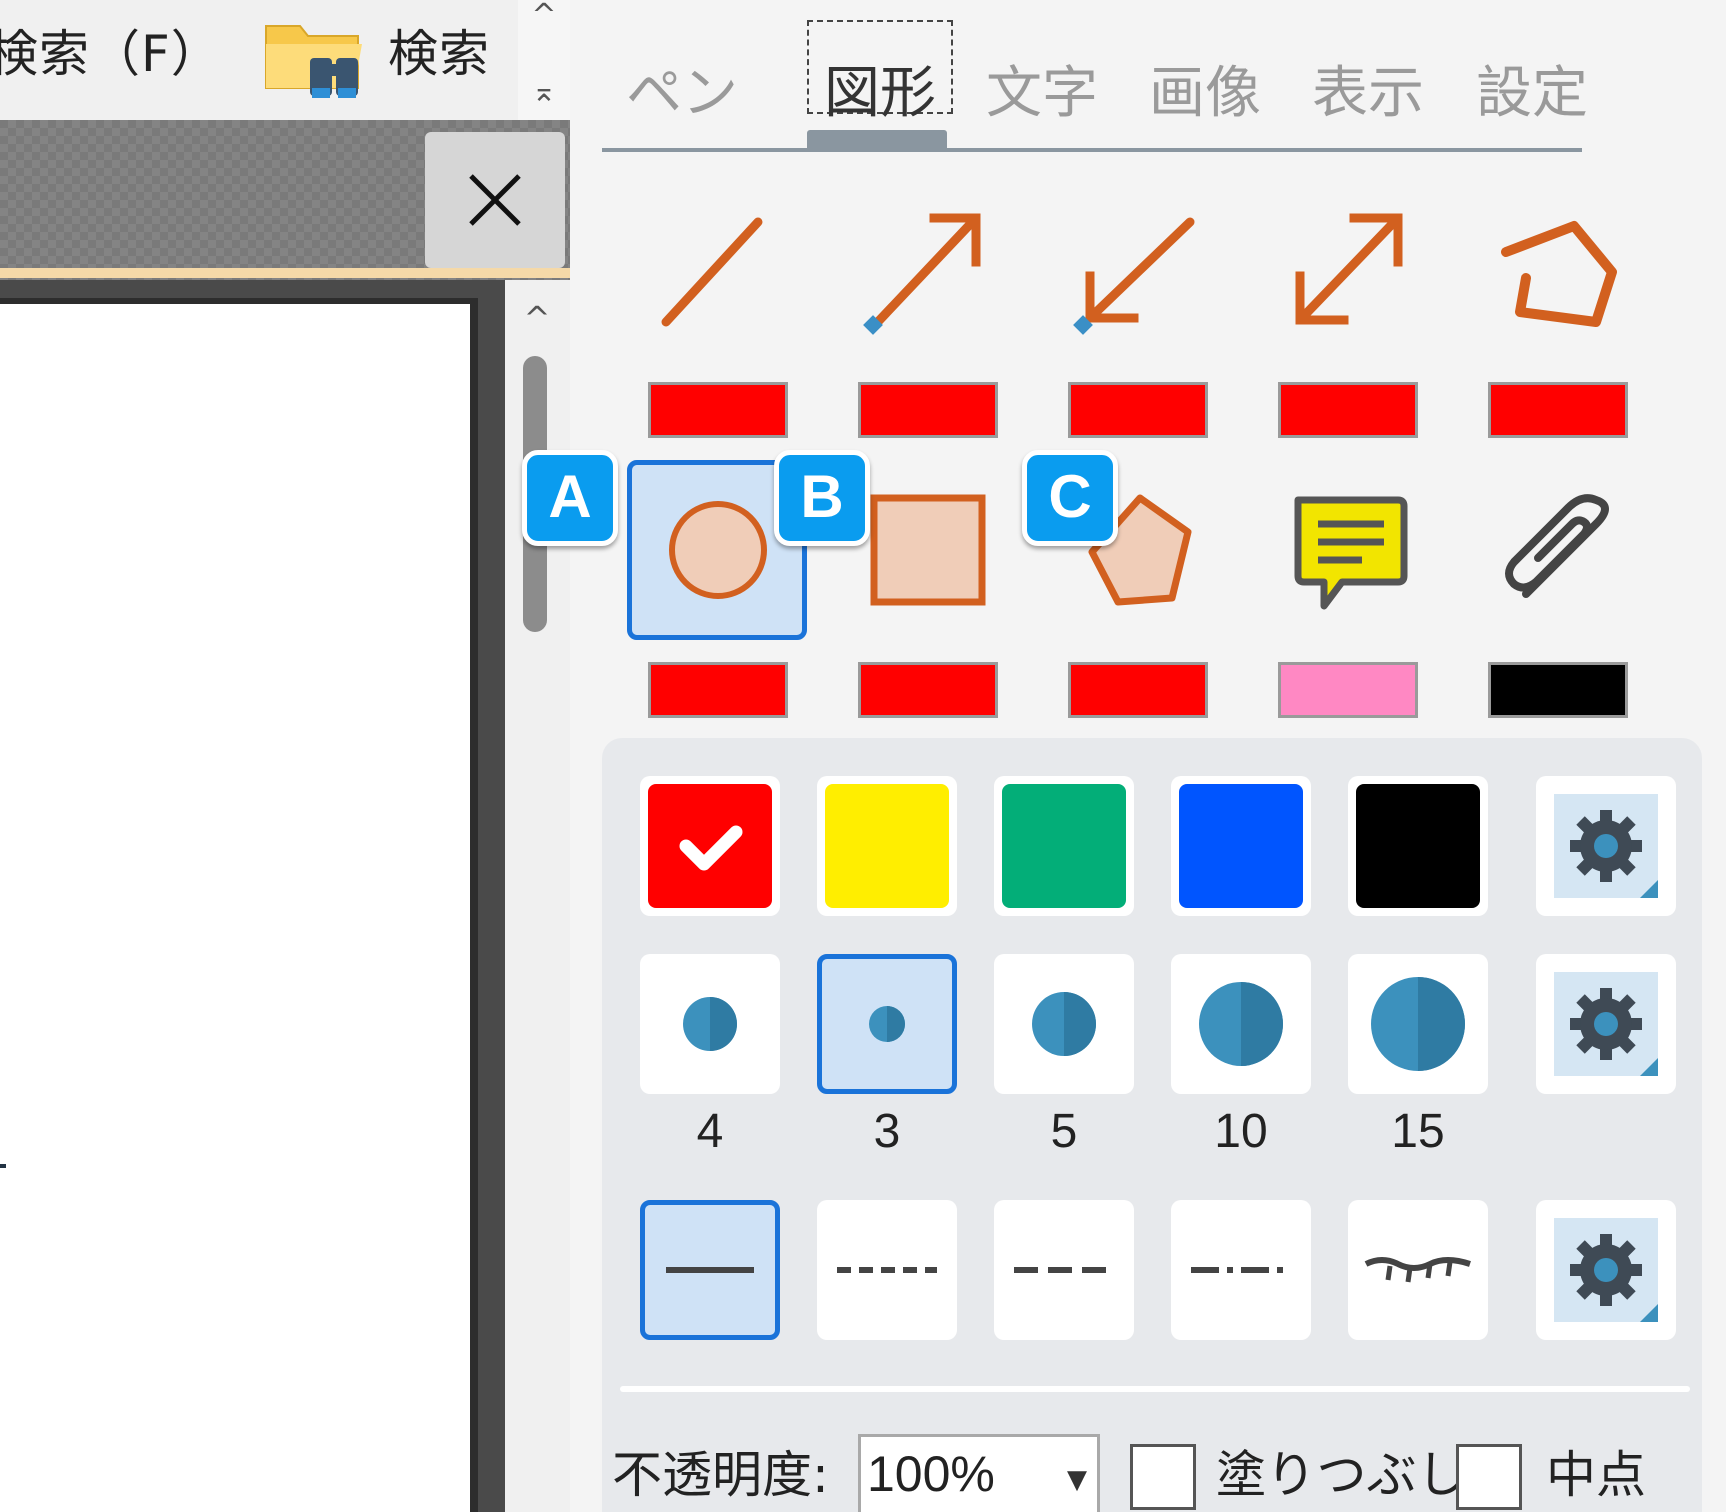 This screenshot has width=1726, height=1512. What do you see at coordinates (718, 410) in the screenshot?
I see `line-tool-color` at bounding box center [718, 410].